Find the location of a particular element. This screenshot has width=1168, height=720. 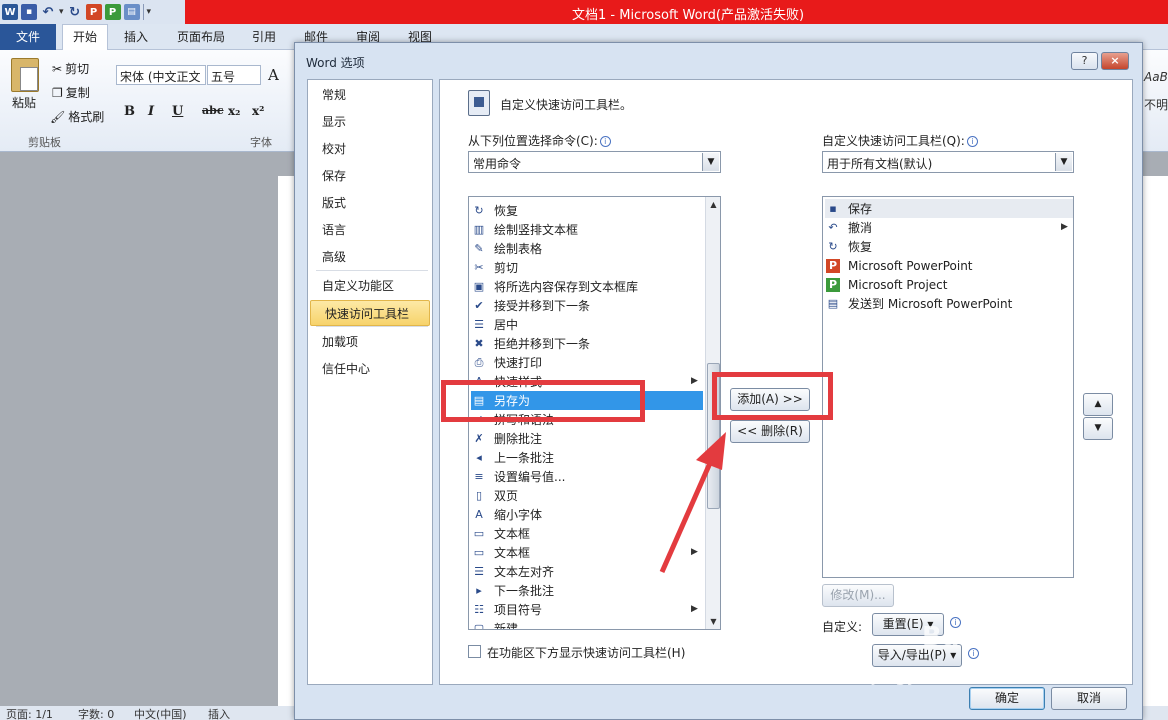

cut-button: ✂ 剪切 is located at coordinates (70, 68).